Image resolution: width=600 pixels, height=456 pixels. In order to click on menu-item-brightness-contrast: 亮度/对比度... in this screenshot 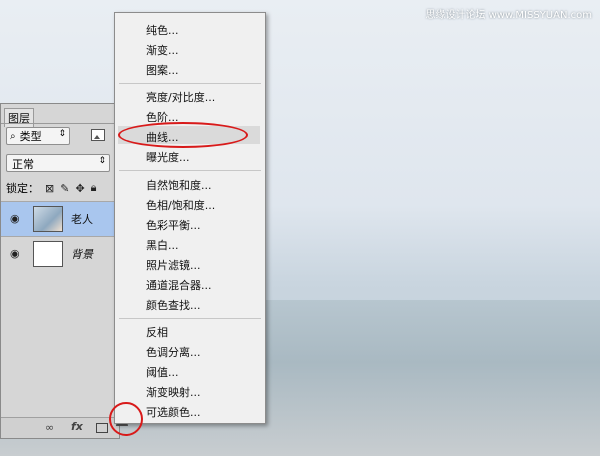, I will do `click(180, 97)`.